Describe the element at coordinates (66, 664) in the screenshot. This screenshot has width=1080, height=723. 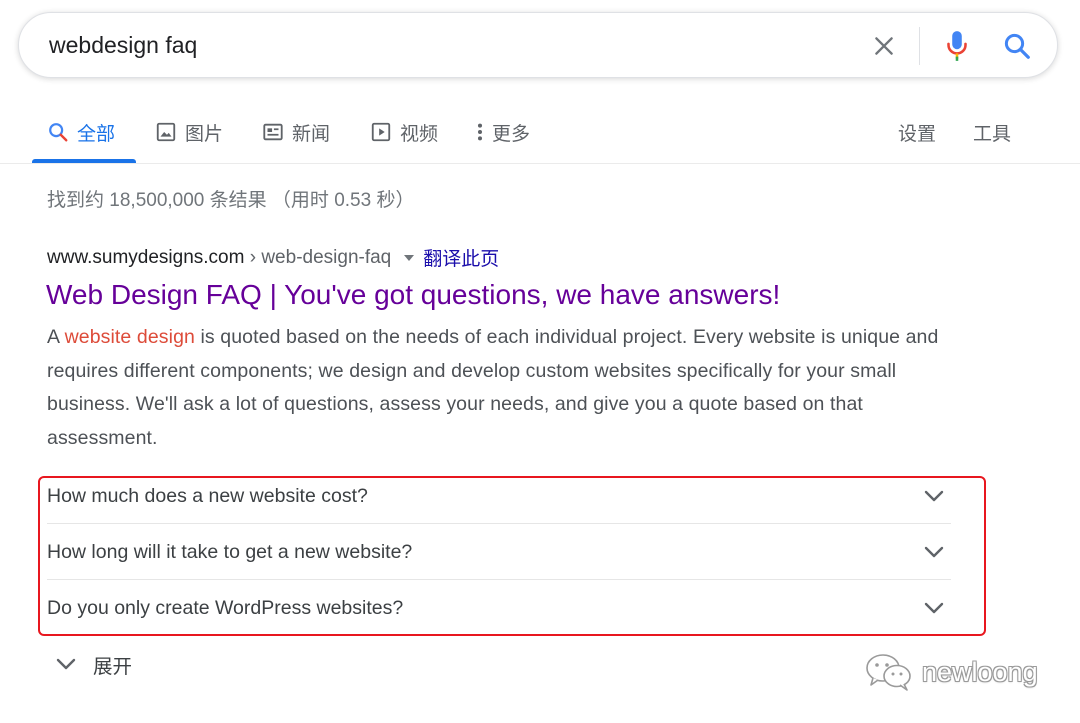
I see `chevron-down-icon` at that location.